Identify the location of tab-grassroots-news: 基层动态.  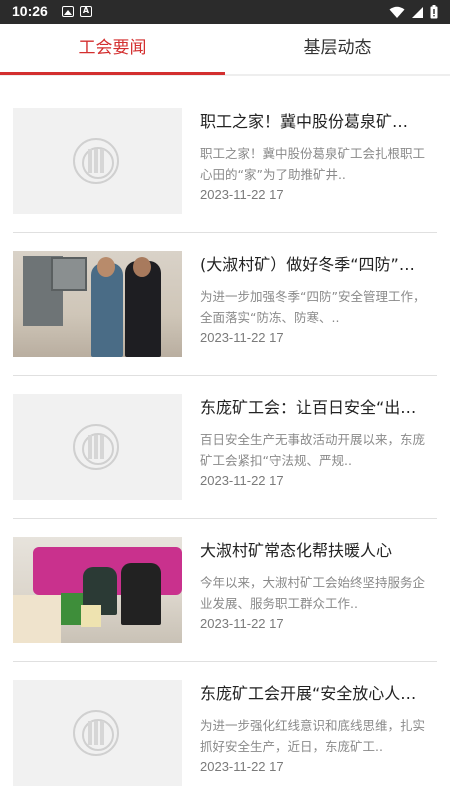
(337, 49).